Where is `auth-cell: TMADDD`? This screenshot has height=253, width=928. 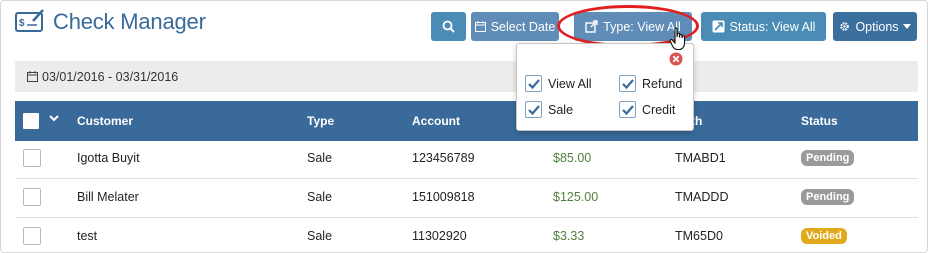 auth-cell: TMADDD is located at coordinates (702, 197).